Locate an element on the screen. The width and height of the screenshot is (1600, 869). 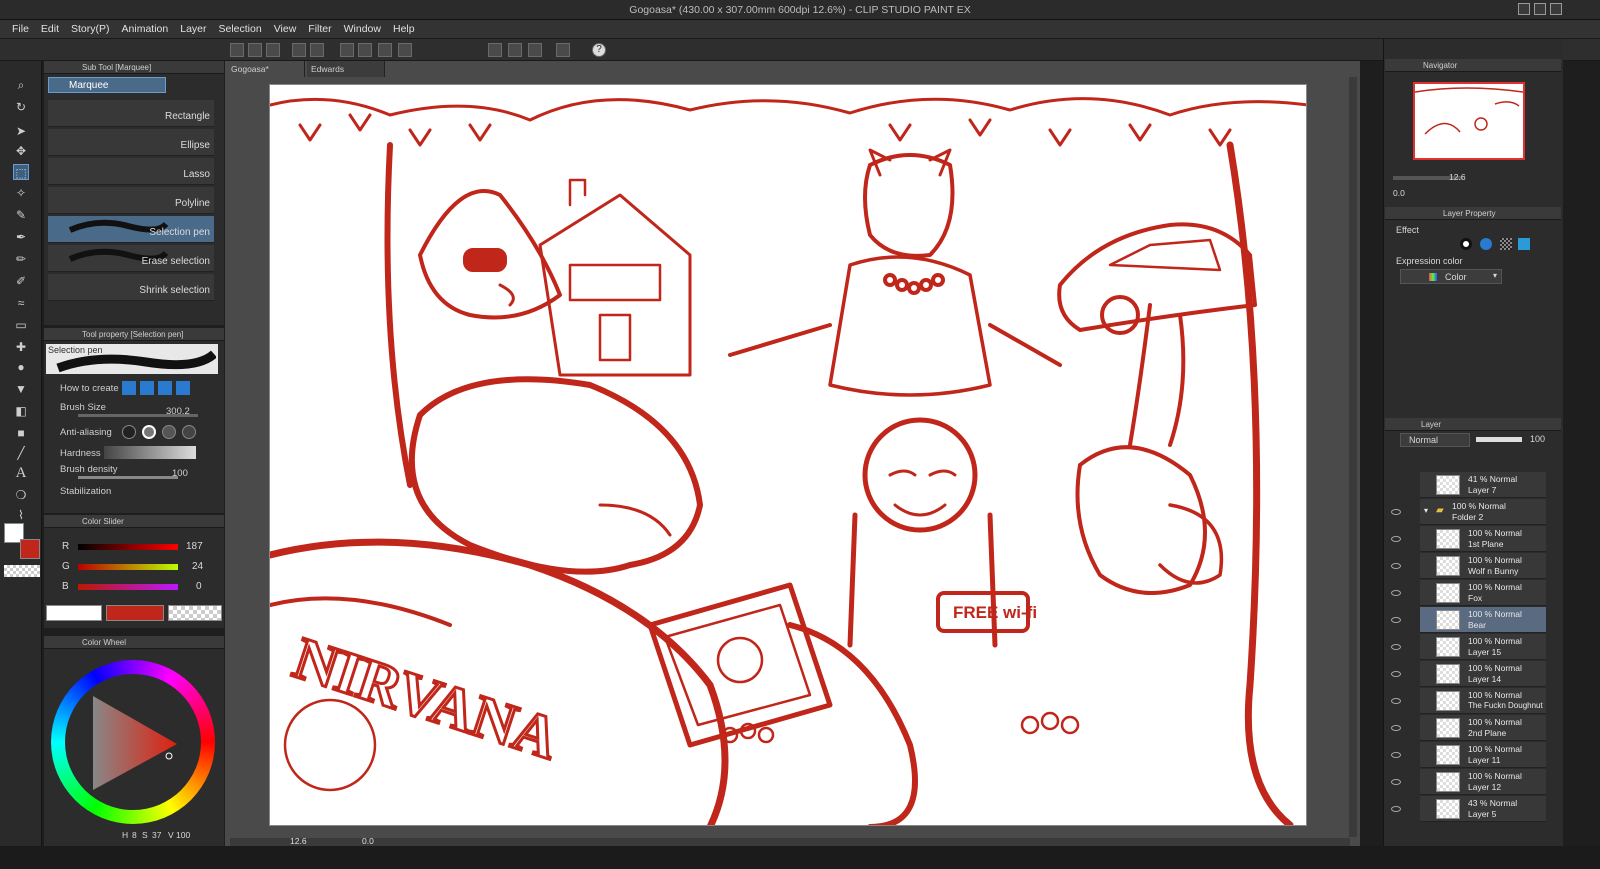
saturation-value-triangle is located at coordinates (133, 742).